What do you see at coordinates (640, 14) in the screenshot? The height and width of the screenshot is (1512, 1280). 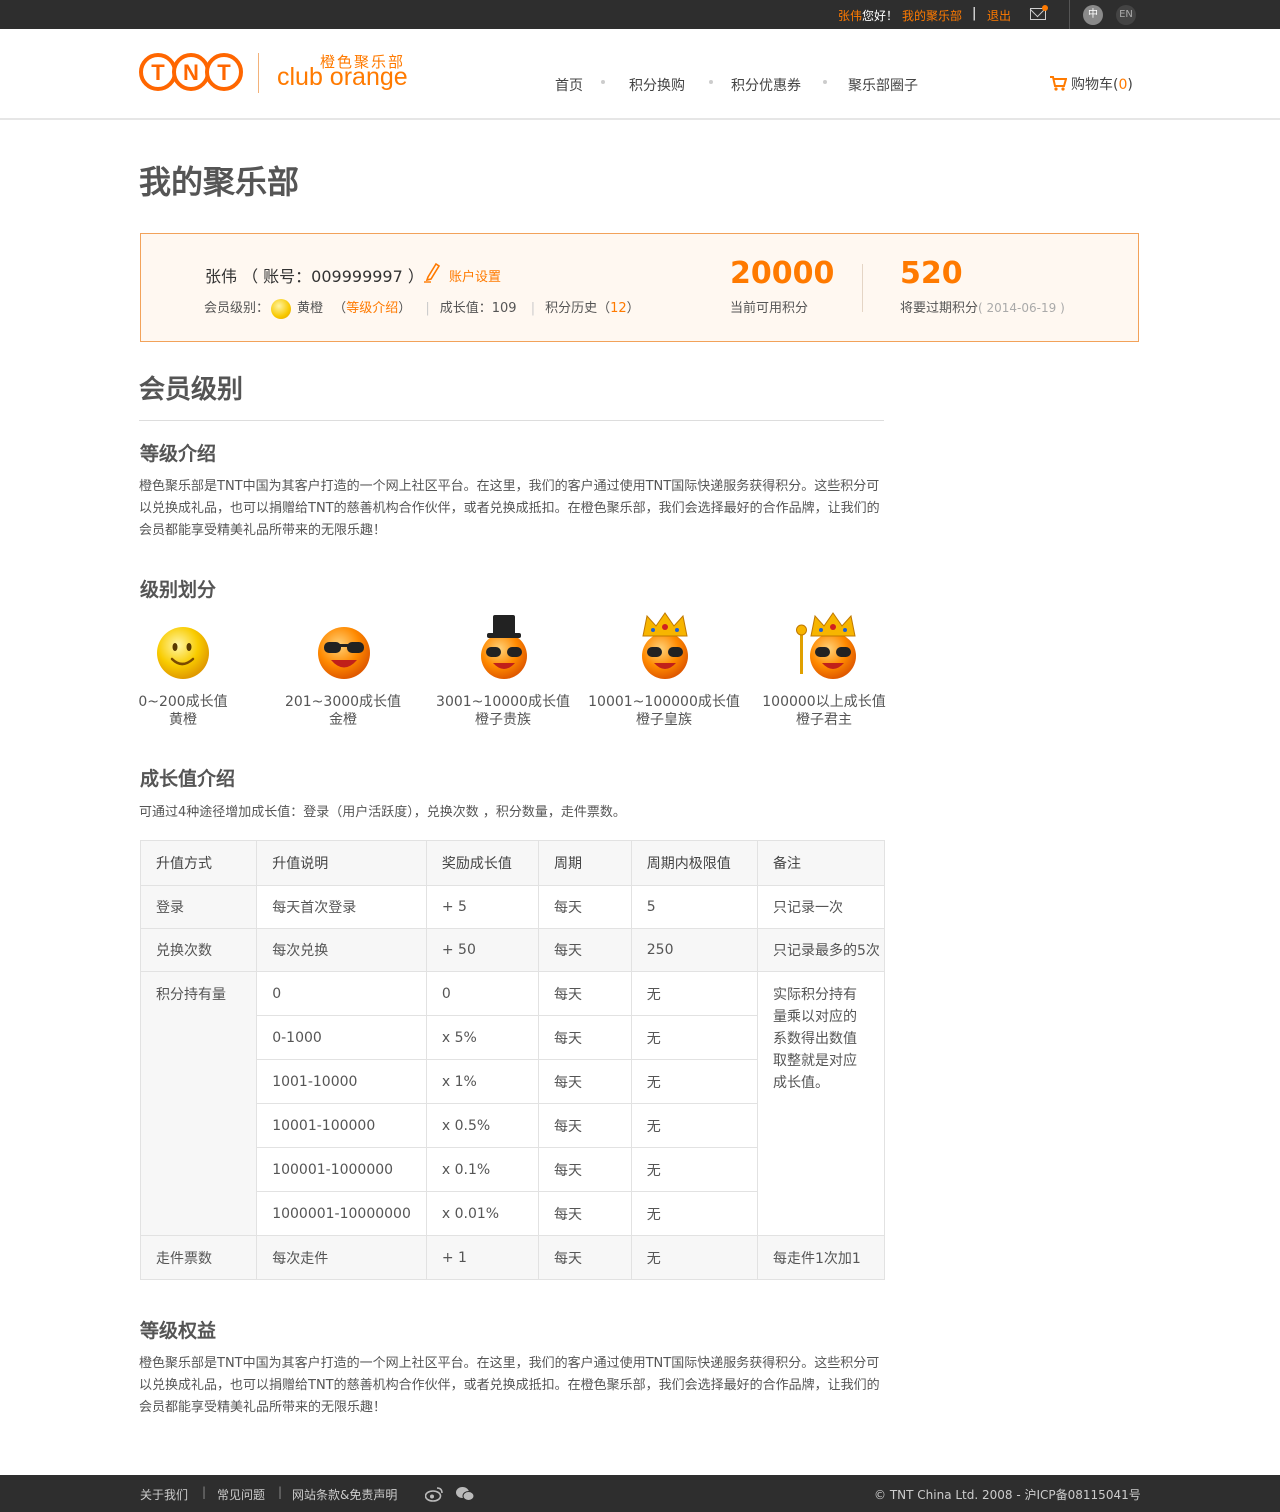 I see `top-bar: 张伟您好！ 我的聚乐部 | 退出 中 EN` at bounding box center [640, 14].